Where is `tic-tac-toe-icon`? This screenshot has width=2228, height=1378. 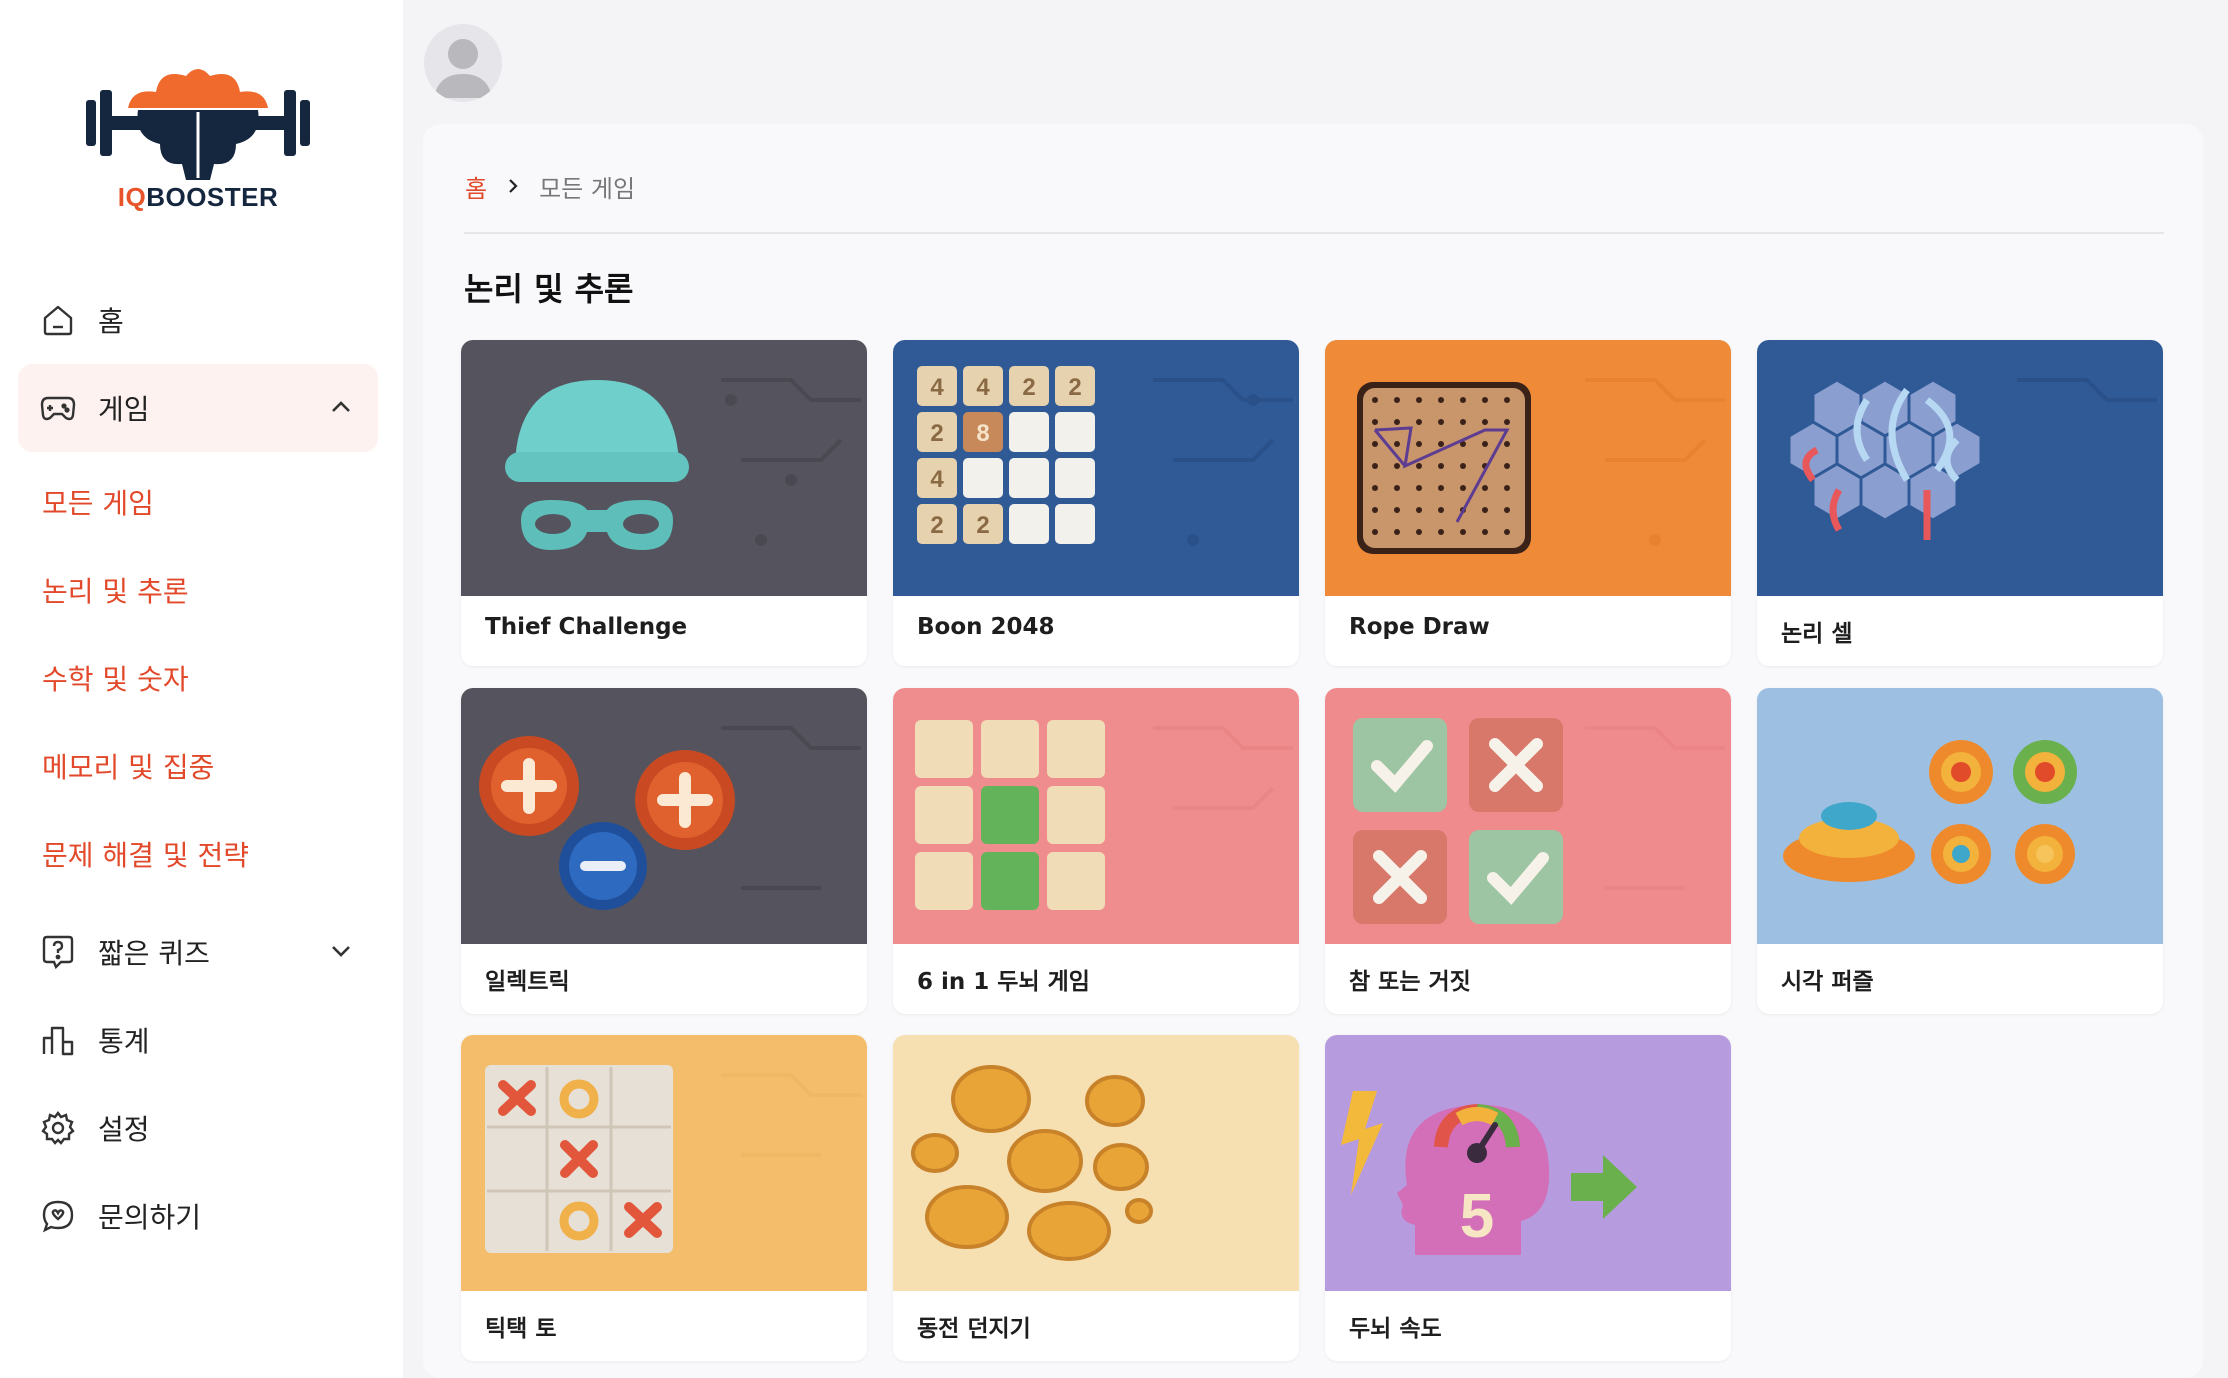 tic-tac-toe-icon is located at coordinates (664, 1163).